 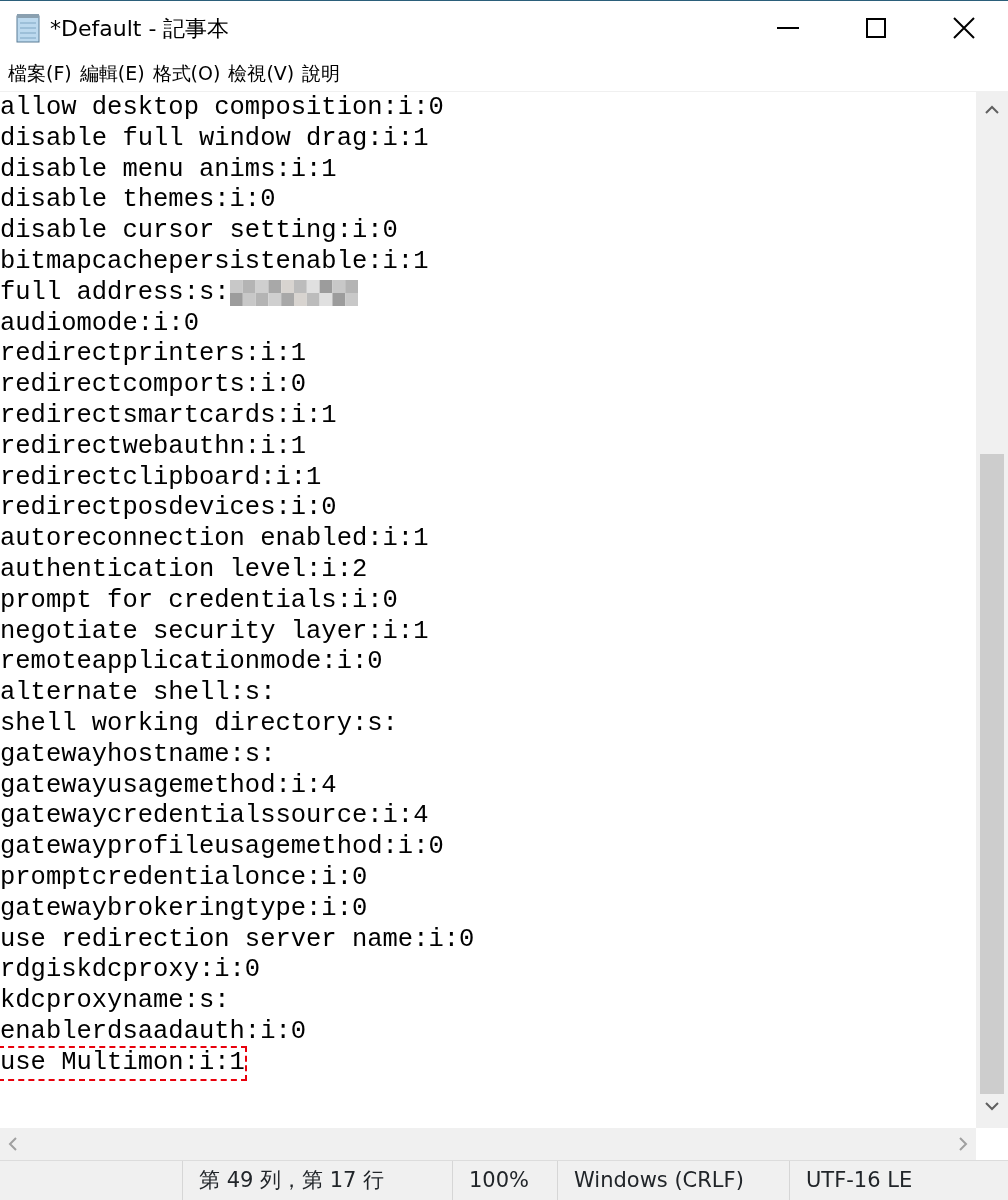 What do you see at coordinates (214, 817) in the screenshot?
I see `text-line: gatewaycredentialssource:i:4` at bounding box center [214, 817].